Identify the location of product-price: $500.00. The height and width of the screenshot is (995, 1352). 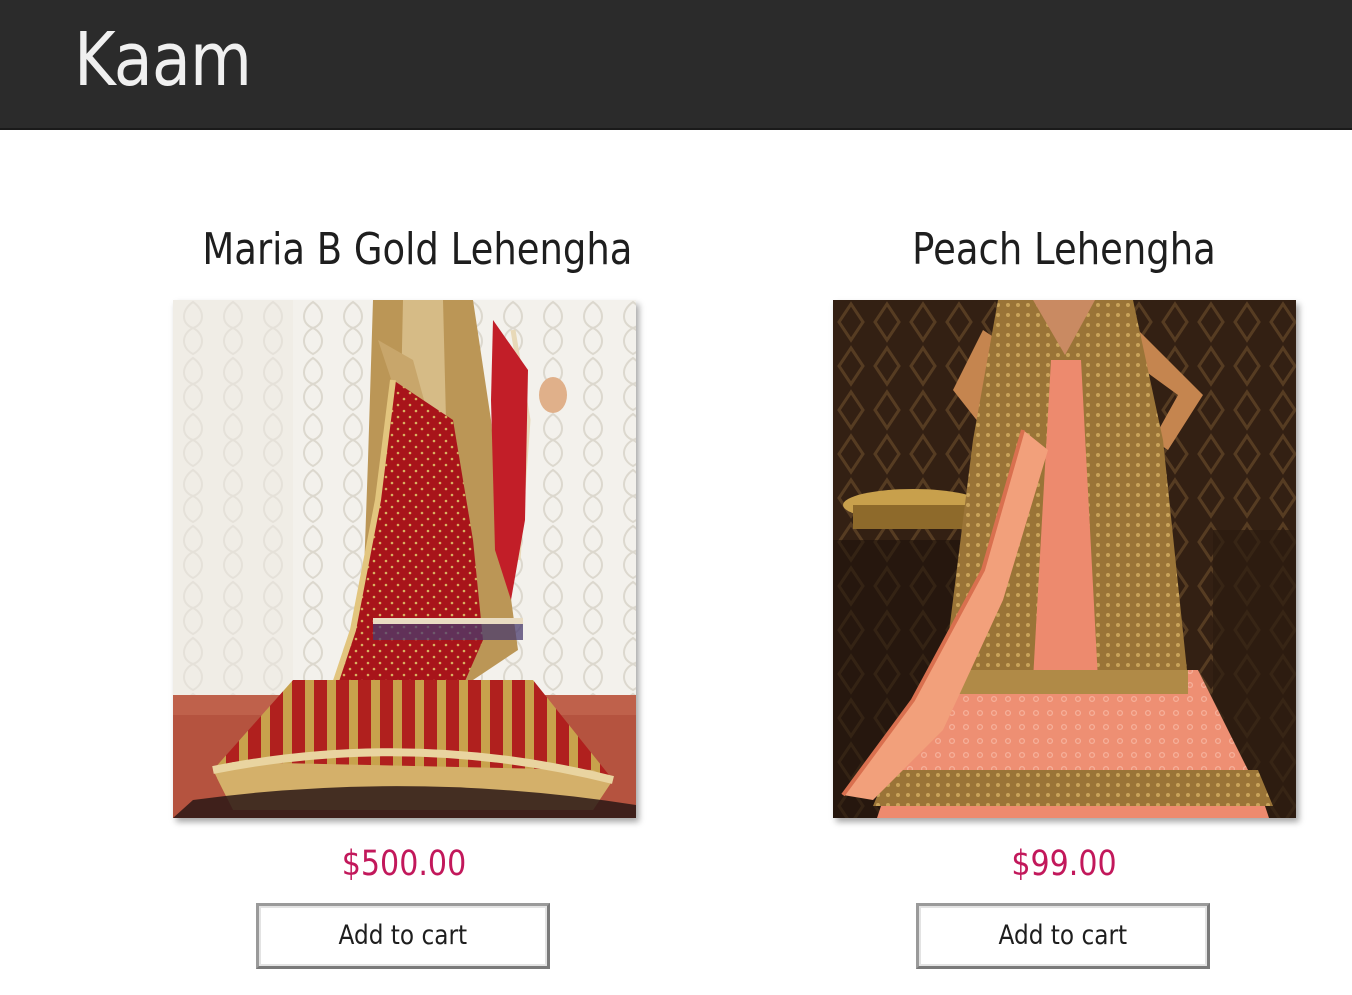
(404, 864).